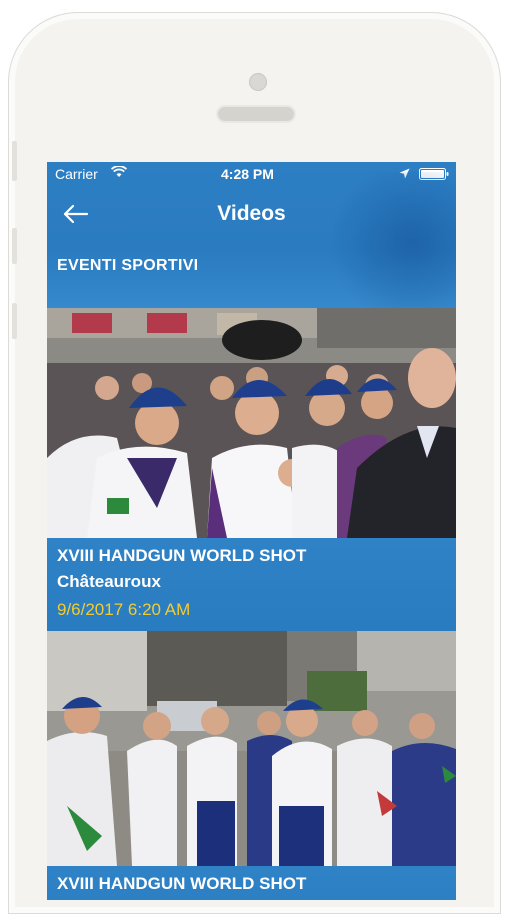 The height and width of the screenshot is (914, 507). What do you see at coordinates (256, 114) in the screenshot?
I see `earpiece-speaker` at bounding box center [256, 114].